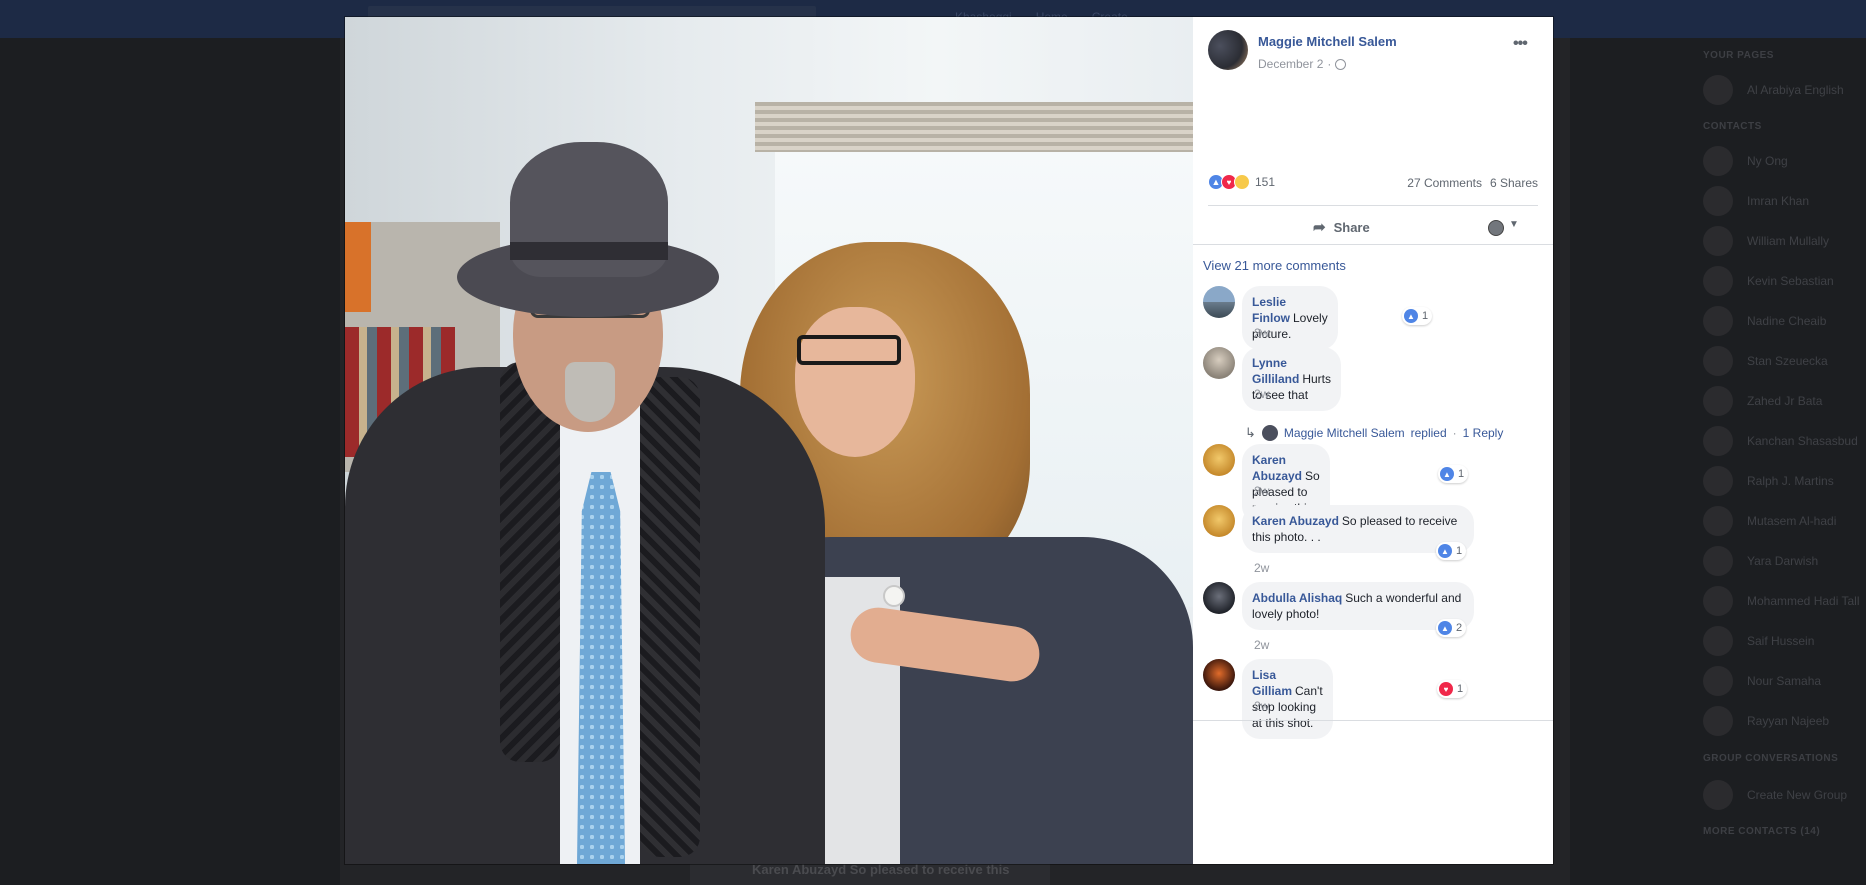 Image resolution: width=1866 pixels, height=885 pixels. I want to click on comment-reaction-badge: ♥ 1, so click(1452, 689).